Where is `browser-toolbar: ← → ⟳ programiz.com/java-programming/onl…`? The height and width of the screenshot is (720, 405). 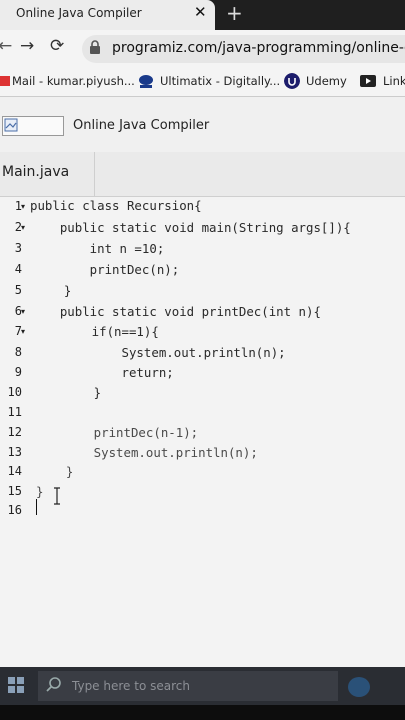
browser-toolbar: ← → ⟳ programiz.com/java-programming/onl… is located at coordinates (202, 49).